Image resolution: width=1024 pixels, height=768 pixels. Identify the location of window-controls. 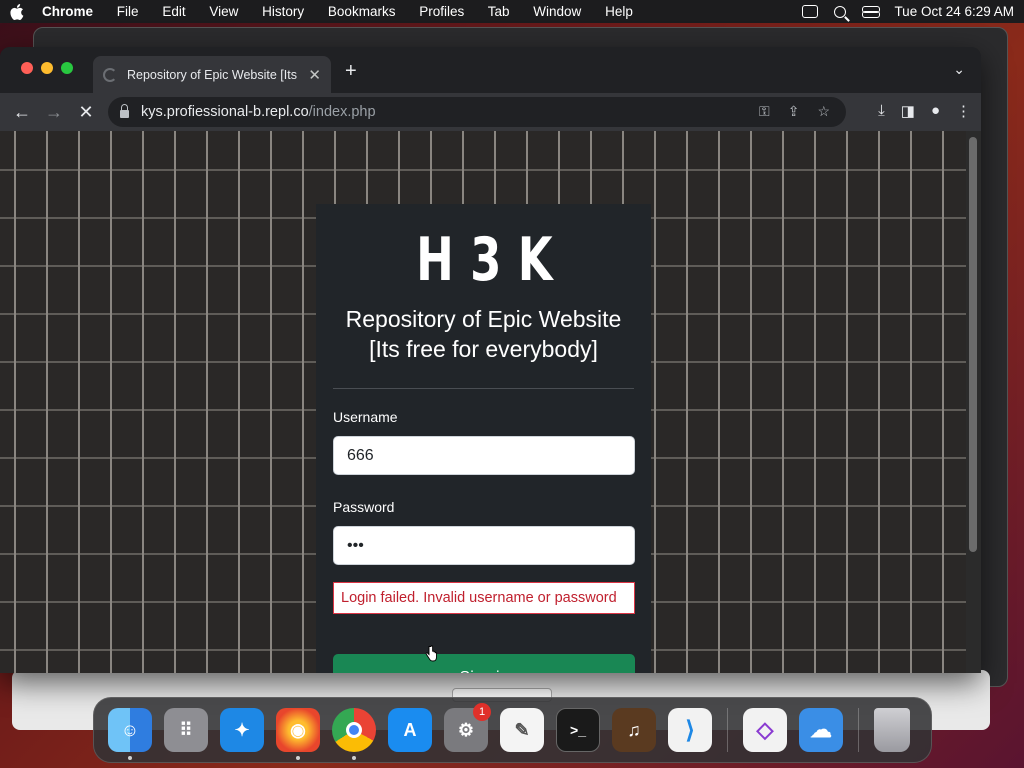
(47, 68).